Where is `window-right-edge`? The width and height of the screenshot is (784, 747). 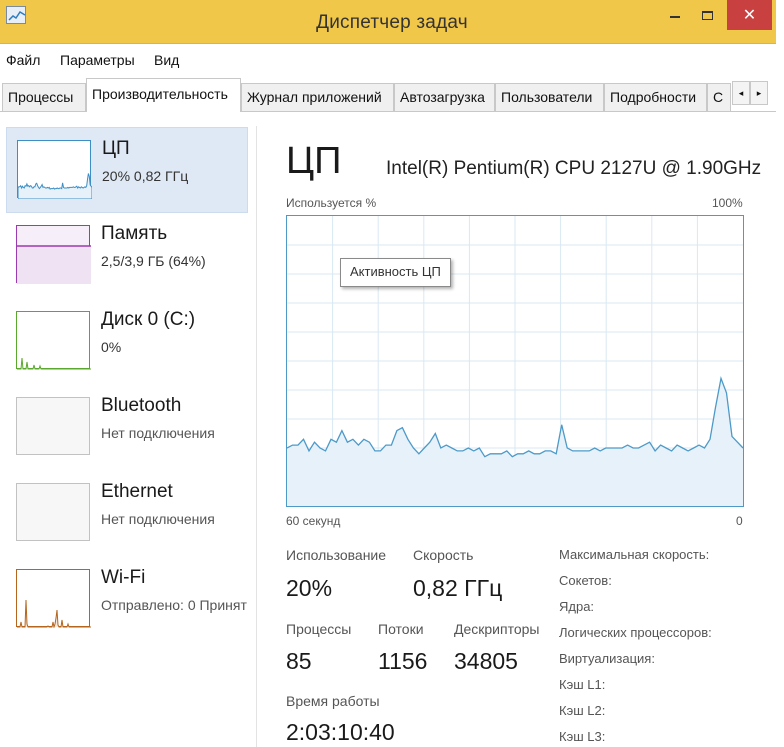 window-right-edge is located at coordinates (780, 373).